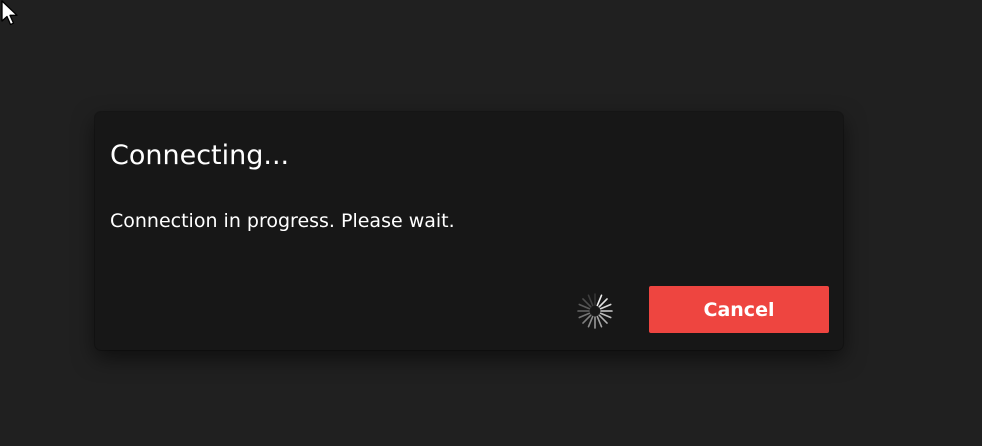 The width and height of the screenshot is (982, 446). What do you see at coordinates (9, 13) in the screenshot?
I see `mouse-pointer-icon` at bounding box center [9, 13].